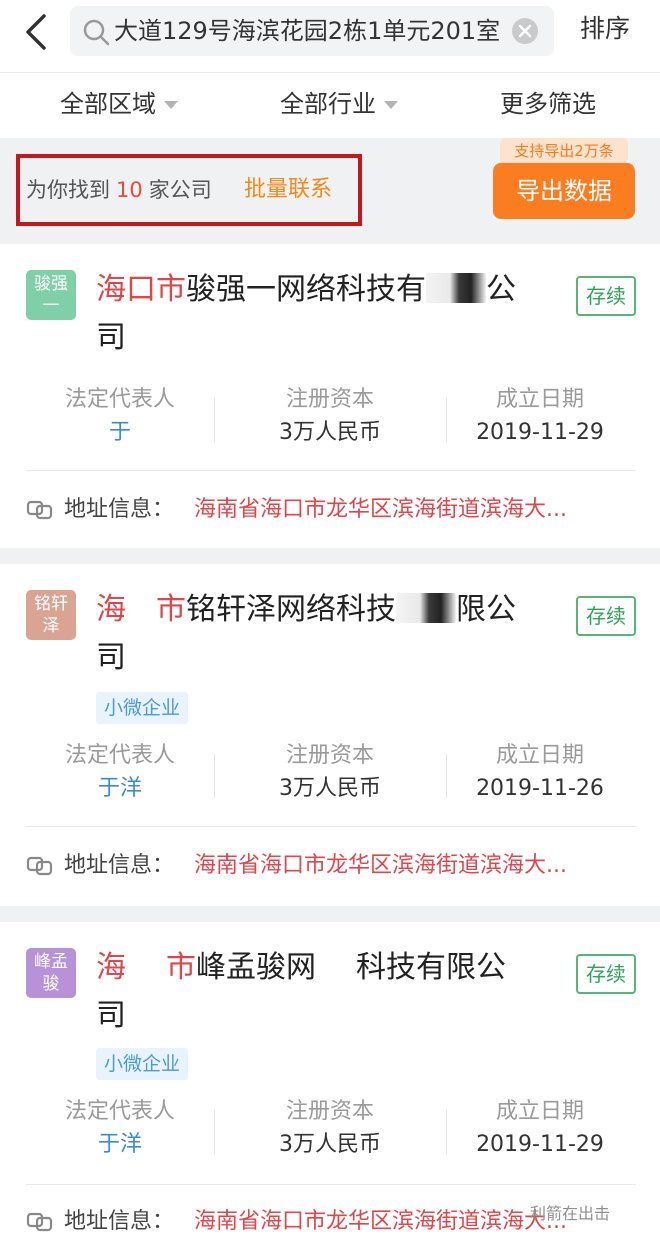 Image resolution: width=660 pixels, height=1245 pixels. What do you see at coordinates (129, 190) in the screenshot?
I see `result-count: 10` at bounding box center [129, 190].